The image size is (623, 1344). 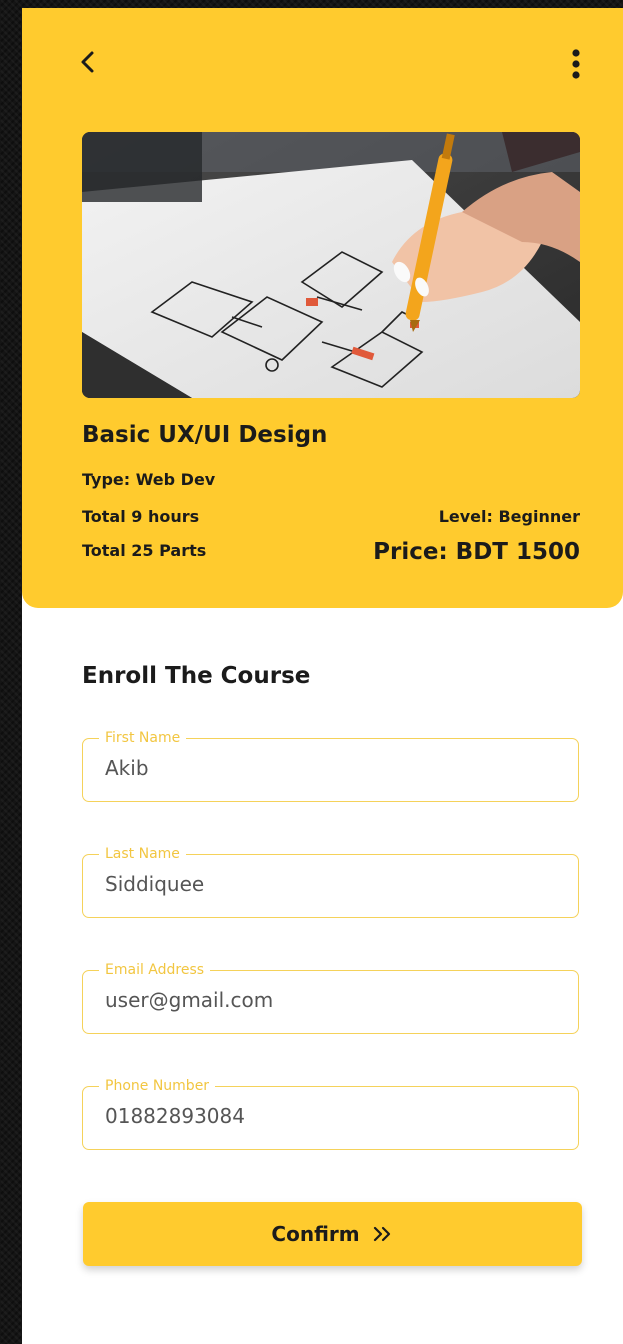 I want to click on chevron-left-icon, so click(x=87, y=62).